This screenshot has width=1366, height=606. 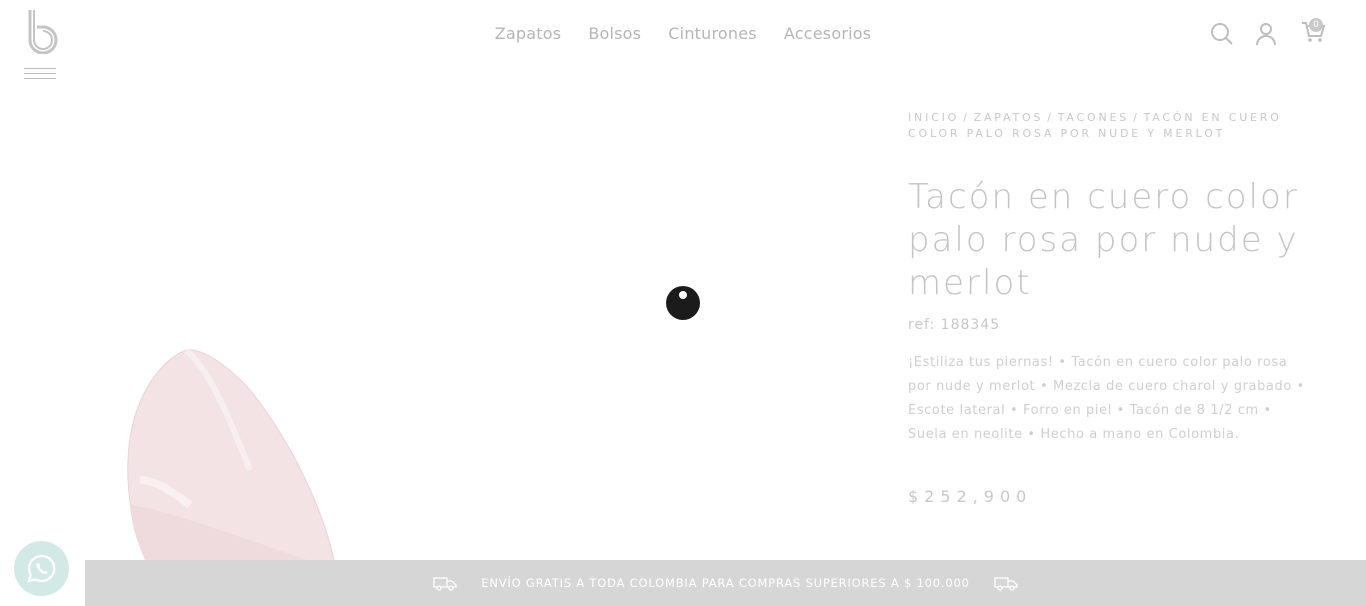 I want to click on loading-spinner-icon, so click(x=683, y=303).